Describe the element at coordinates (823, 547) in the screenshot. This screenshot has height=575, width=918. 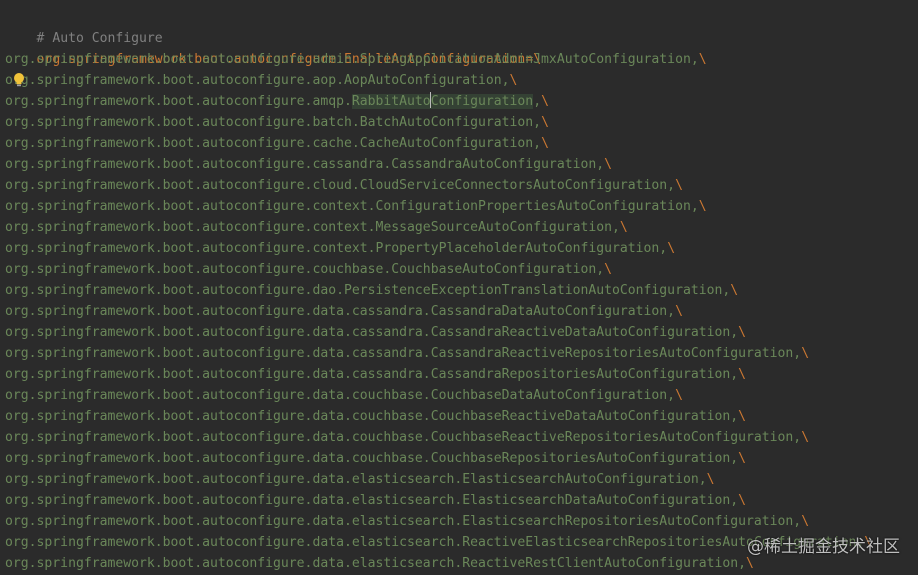
I see `watermark: @稀土掘金技术社区` at that location.